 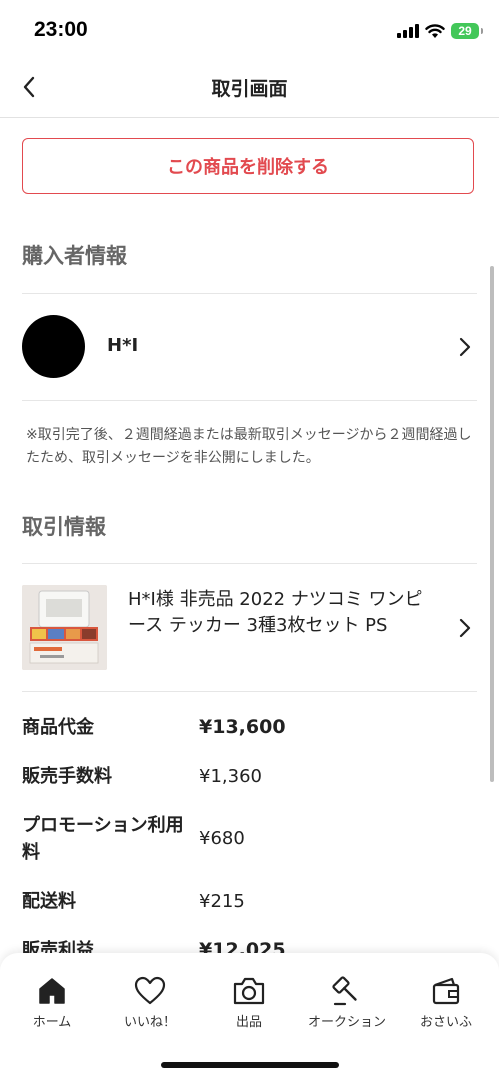 I want to click on battery-icon: 29, so click(x=467, y=31).